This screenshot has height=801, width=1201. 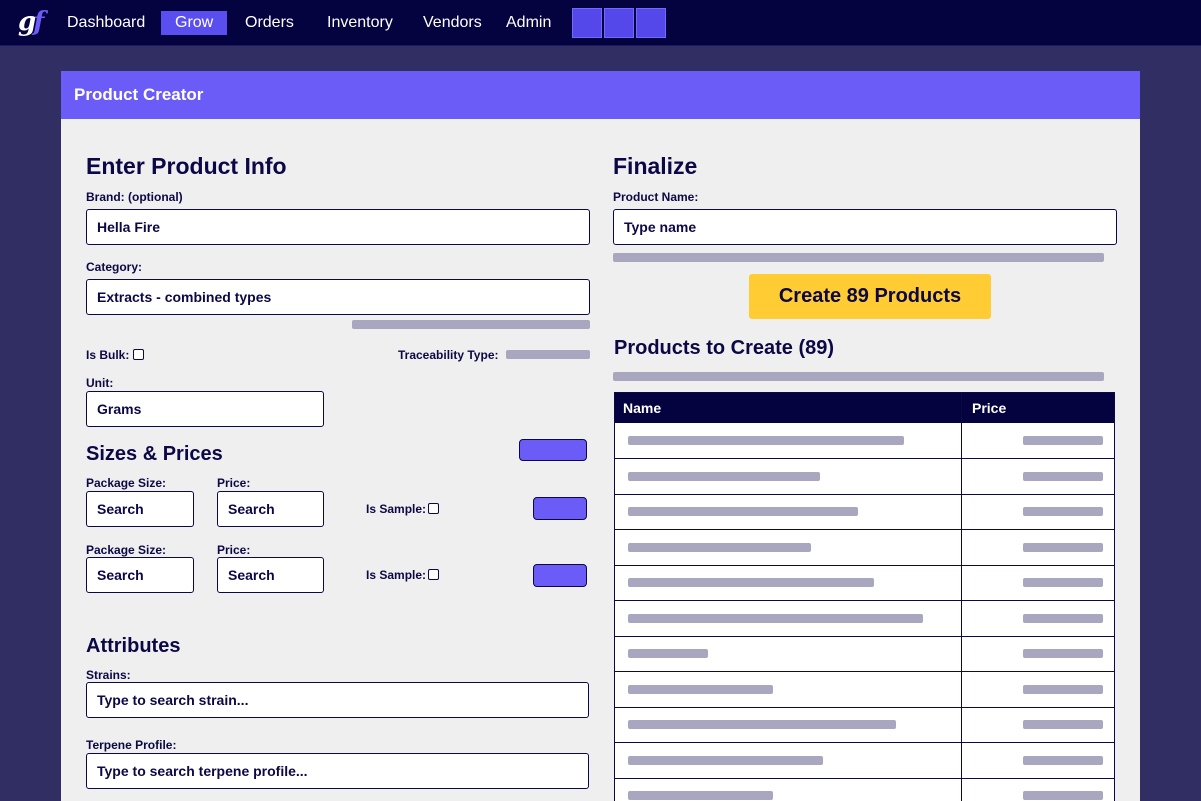 What do you see at coordinates (114, 267) in the screenshot?
I see `category-label: Category:` at bounding box center [114, 267].